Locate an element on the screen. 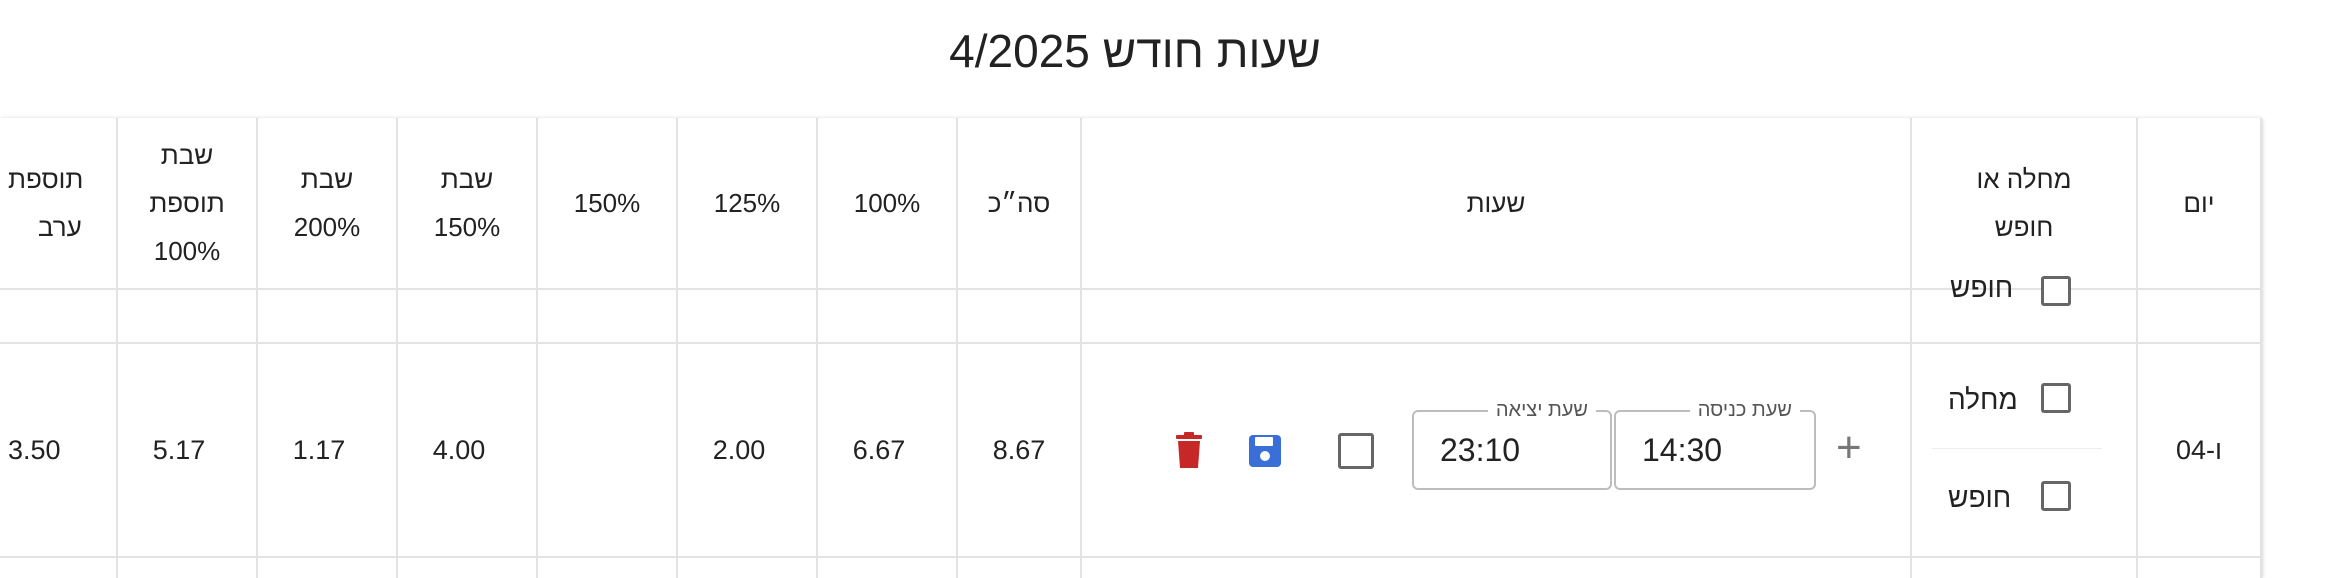 The image size is (2332, 578). page-title: שעות חודש 4/2025 is located at coordinates (1135, 51).